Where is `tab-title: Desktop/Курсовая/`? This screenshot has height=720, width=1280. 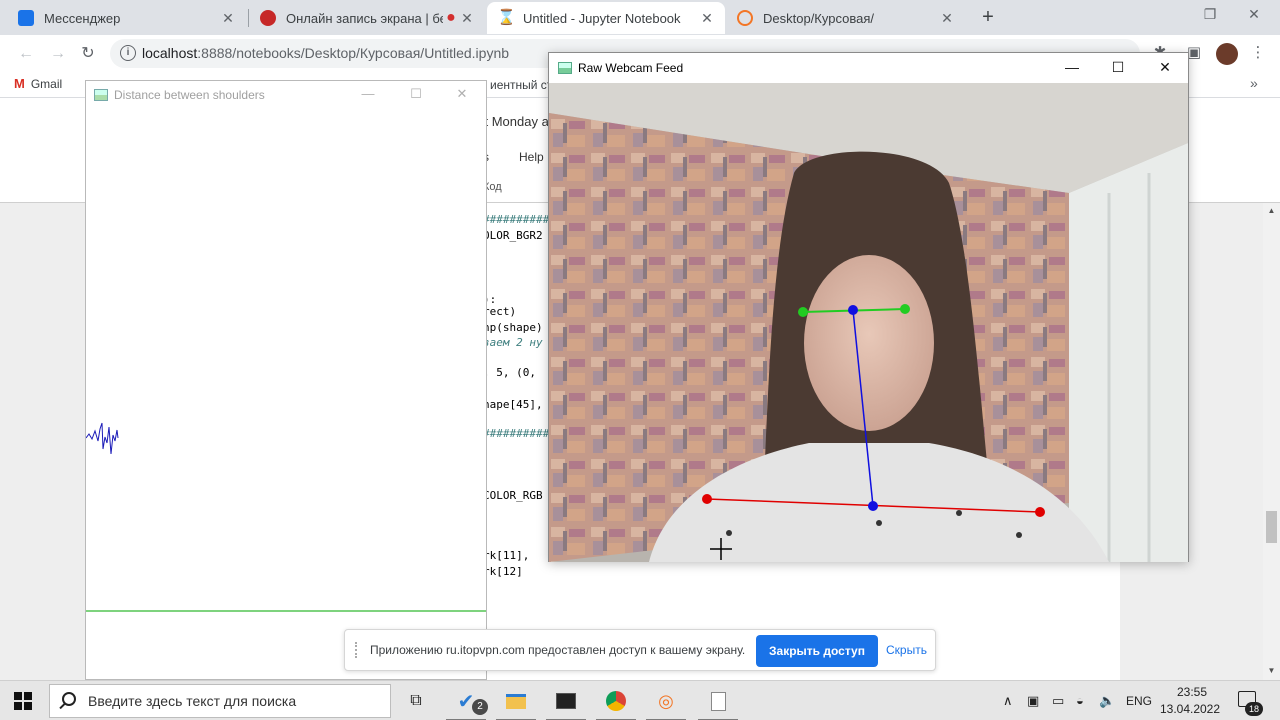 tab-title: Desktop/Курсовая/ is located at coordinates (818, 18).